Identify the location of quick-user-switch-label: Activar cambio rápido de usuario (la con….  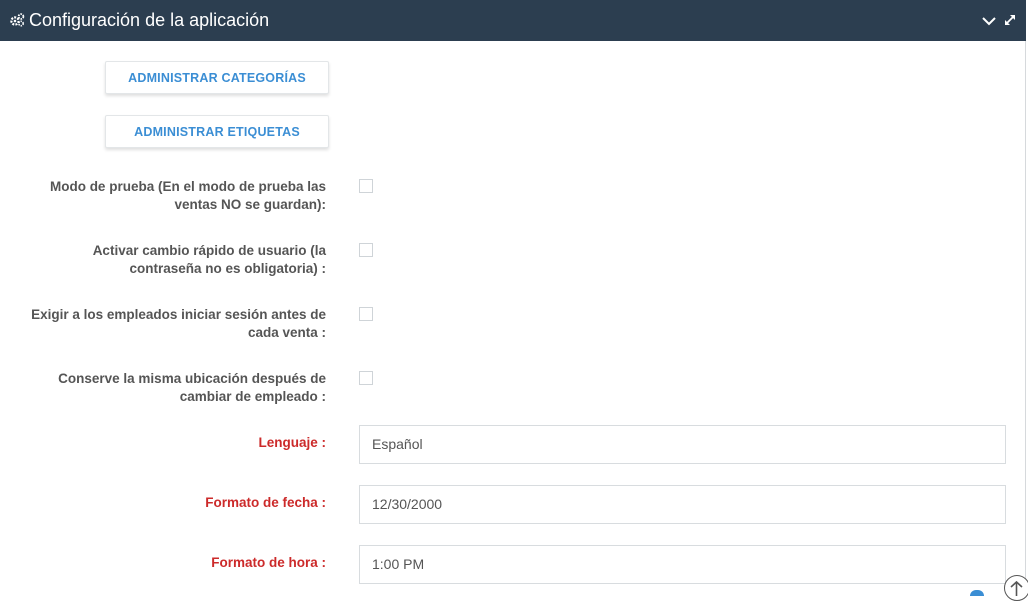
(176, 260).